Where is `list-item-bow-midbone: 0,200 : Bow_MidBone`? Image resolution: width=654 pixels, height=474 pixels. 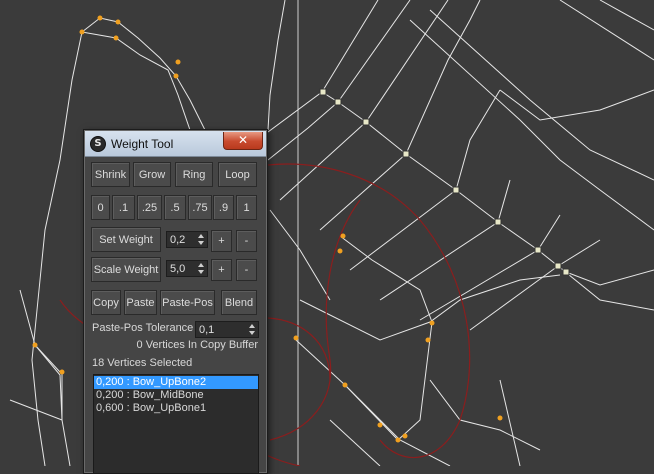
list-item-bow-midbone: 0,200 : Bow_MidBone is located at coordinates (176, 395).